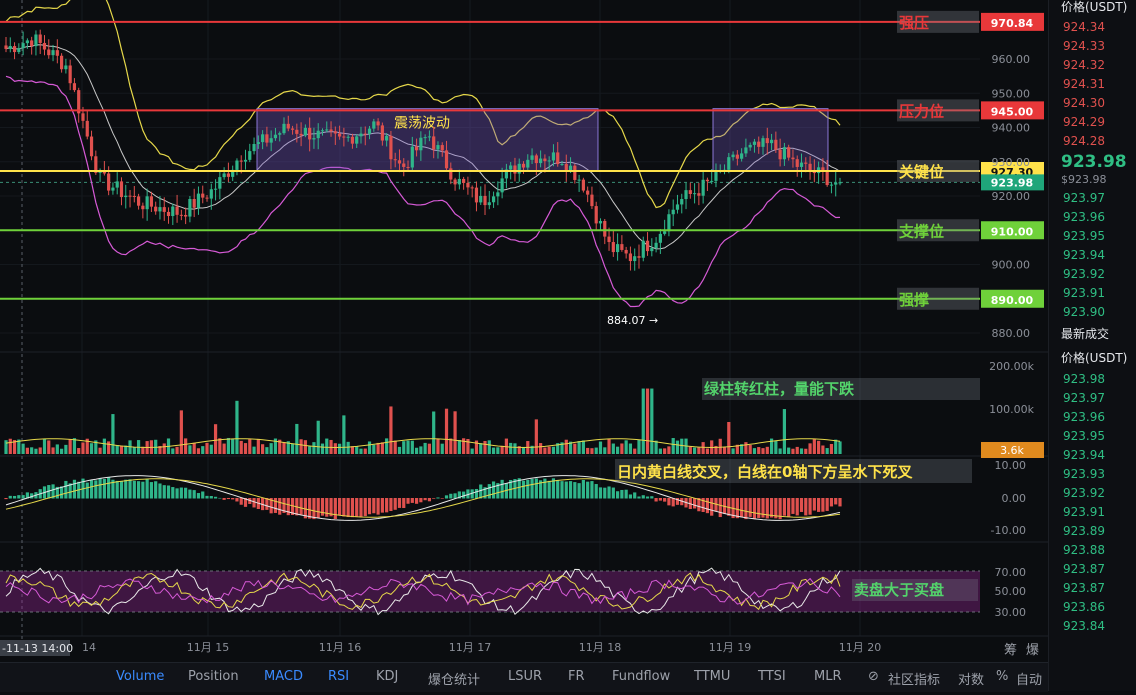 The width and height of the screenshot is (1136, 695). What do you see at coordinates (1092, 236) in the screenshot?
I see `bid-row: 923.95` at bounding box center [1092, 236].